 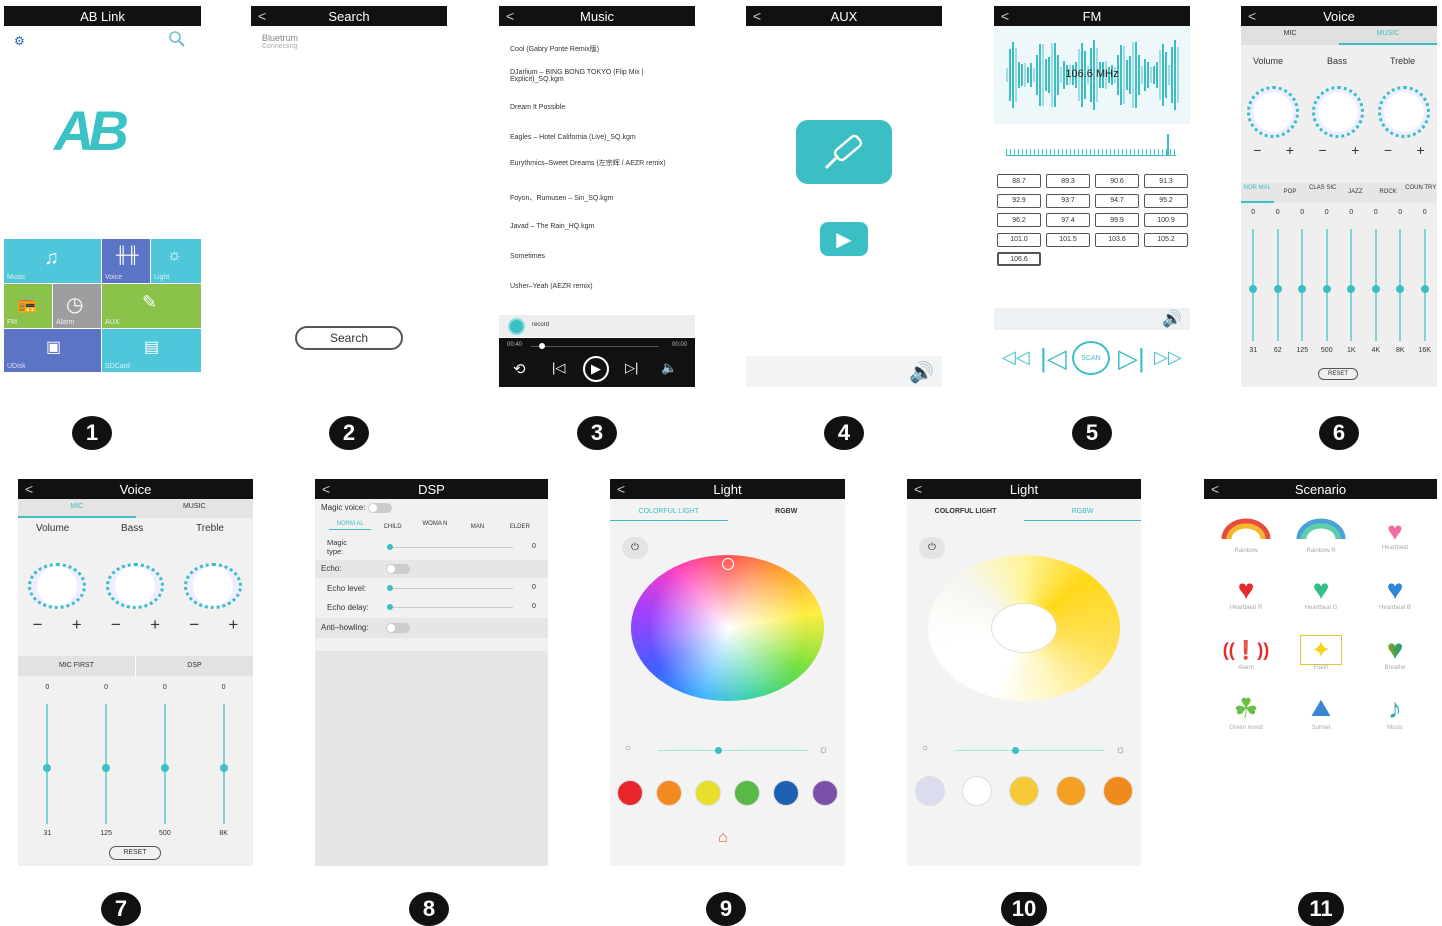 What do you see at coordinates (280, 41) in the screenshot?
I see `device-list-item: Bluetrum Connecting` at bounding box center [280, 41].